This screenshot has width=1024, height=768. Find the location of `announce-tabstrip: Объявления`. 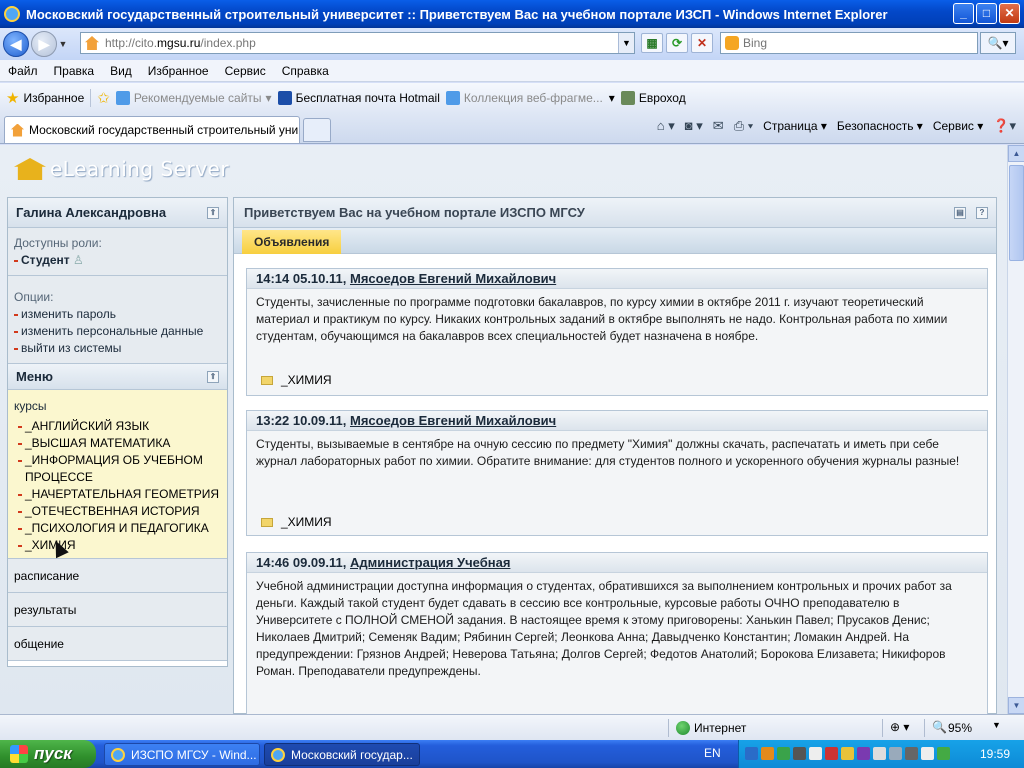

announce-tabstrip: Объявления is located at coordinates (615, 241).